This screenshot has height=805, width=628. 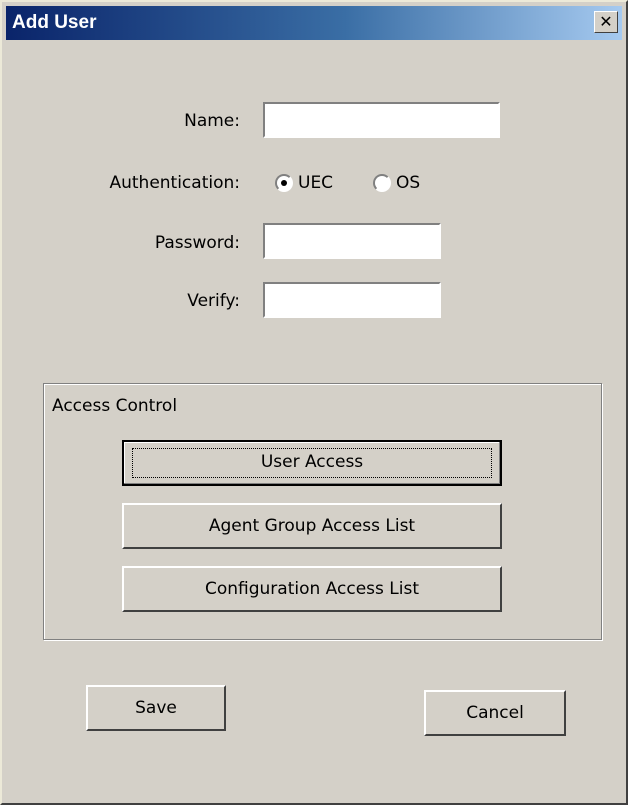 I want to click on password-input, so click(x=352, y=241).